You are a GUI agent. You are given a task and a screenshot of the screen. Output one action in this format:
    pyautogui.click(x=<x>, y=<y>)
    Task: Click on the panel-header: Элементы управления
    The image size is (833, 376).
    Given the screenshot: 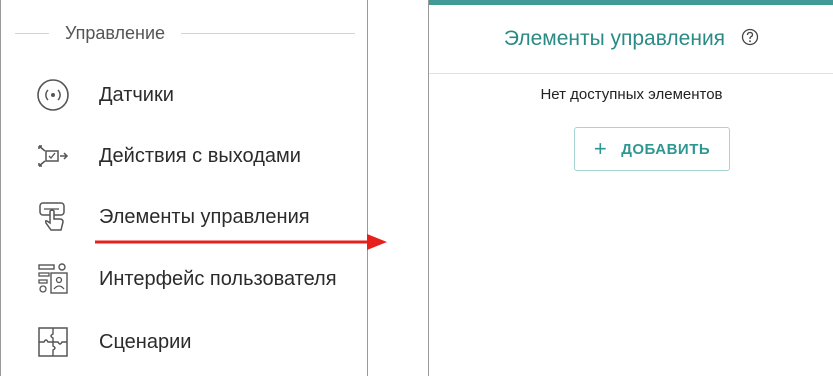 What is the action you would take?
    pyautogui.click(x=631, y=39)
    